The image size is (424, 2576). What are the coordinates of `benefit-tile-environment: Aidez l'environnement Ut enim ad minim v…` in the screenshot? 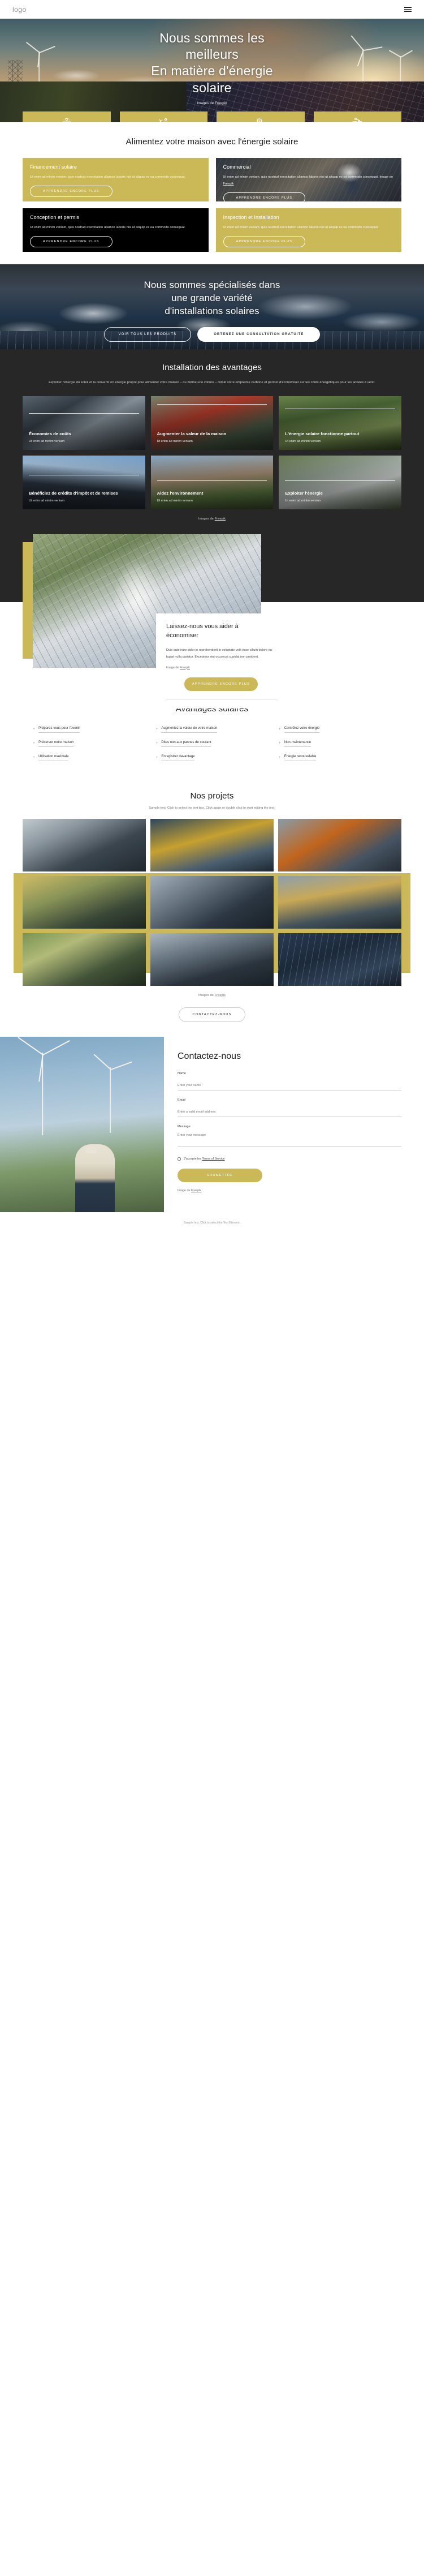 It's located at (212, 483).